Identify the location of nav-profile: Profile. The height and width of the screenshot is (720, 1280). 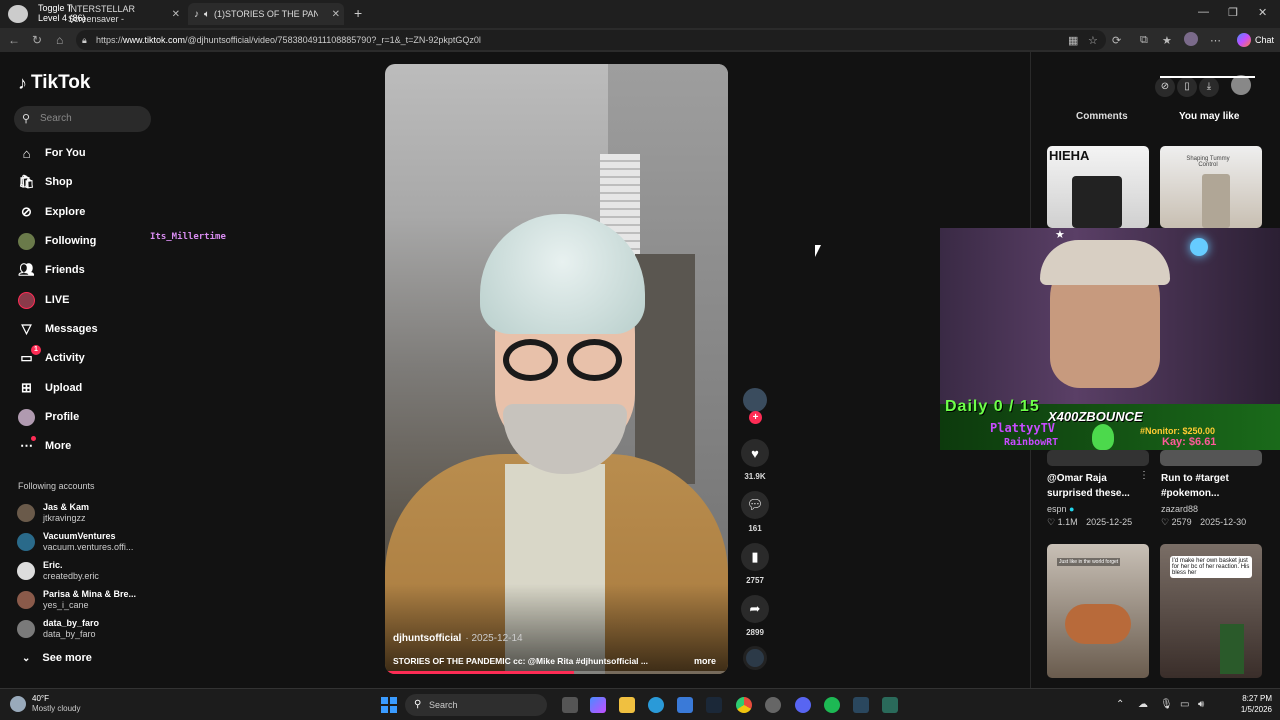
(48, 417).